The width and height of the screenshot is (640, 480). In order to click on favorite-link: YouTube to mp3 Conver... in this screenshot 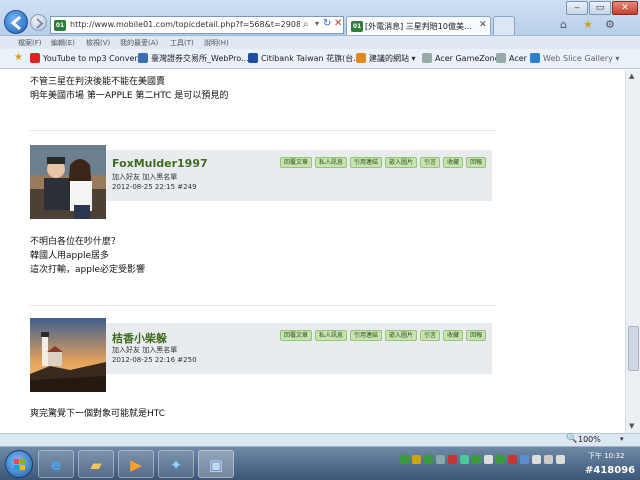, I will do `click(87, 58)`.